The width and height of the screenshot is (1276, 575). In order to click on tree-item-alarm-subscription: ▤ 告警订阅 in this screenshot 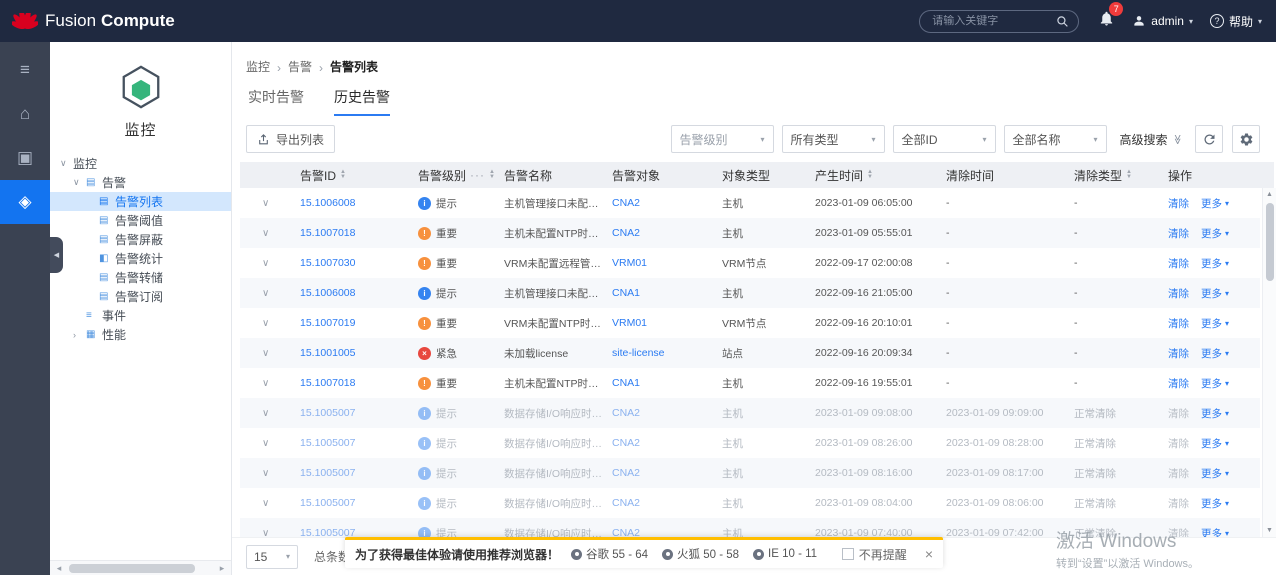, I will do `click(140, 296)`.